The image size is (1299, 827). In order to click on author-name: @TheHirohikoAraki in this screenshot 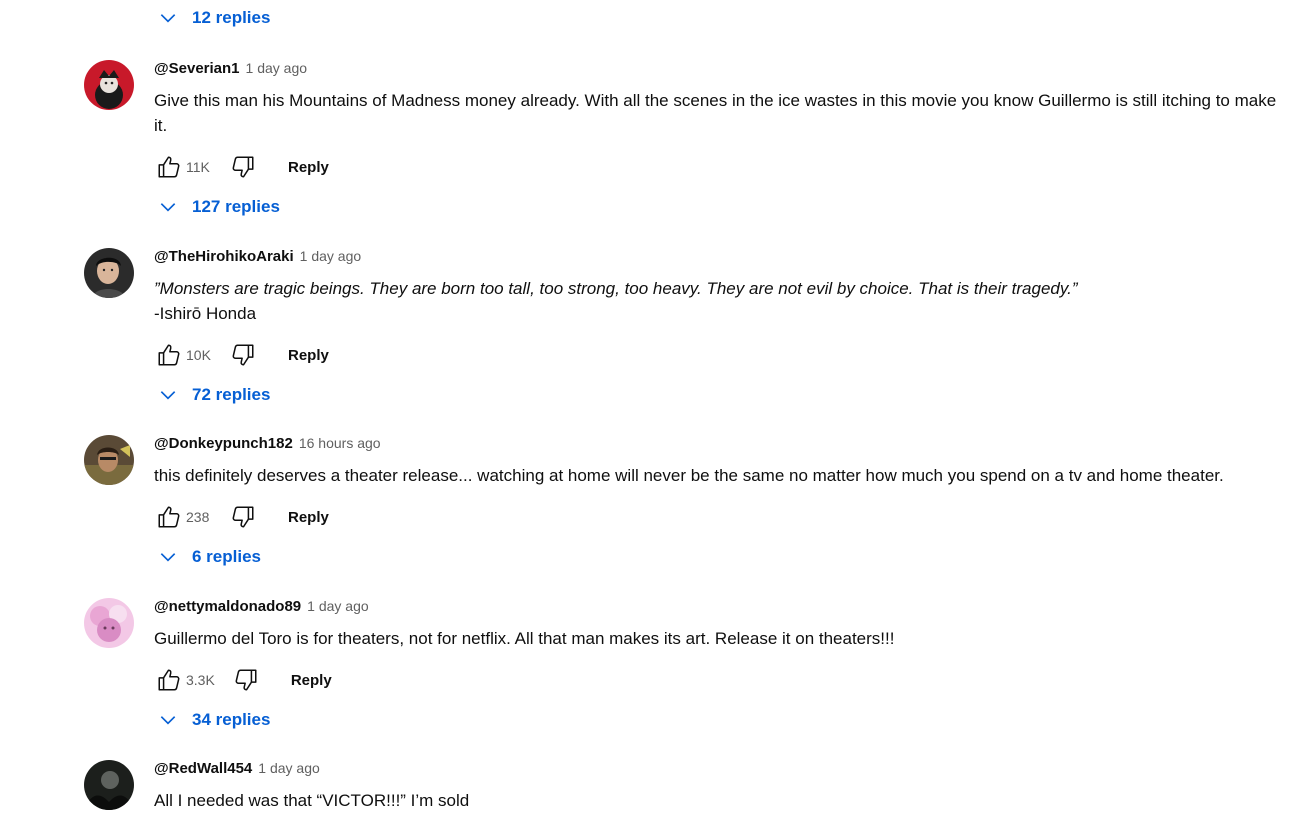, I will do `click(224, 256)`.